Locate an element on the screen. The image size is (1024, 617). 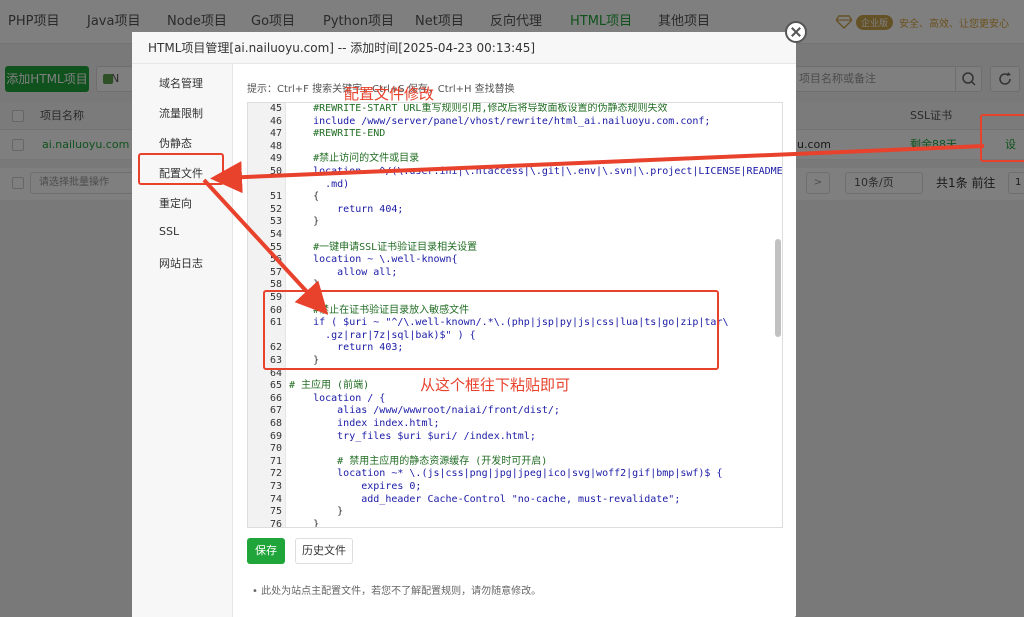
arrow-settings-to-config is located at coordinates (597, 169).